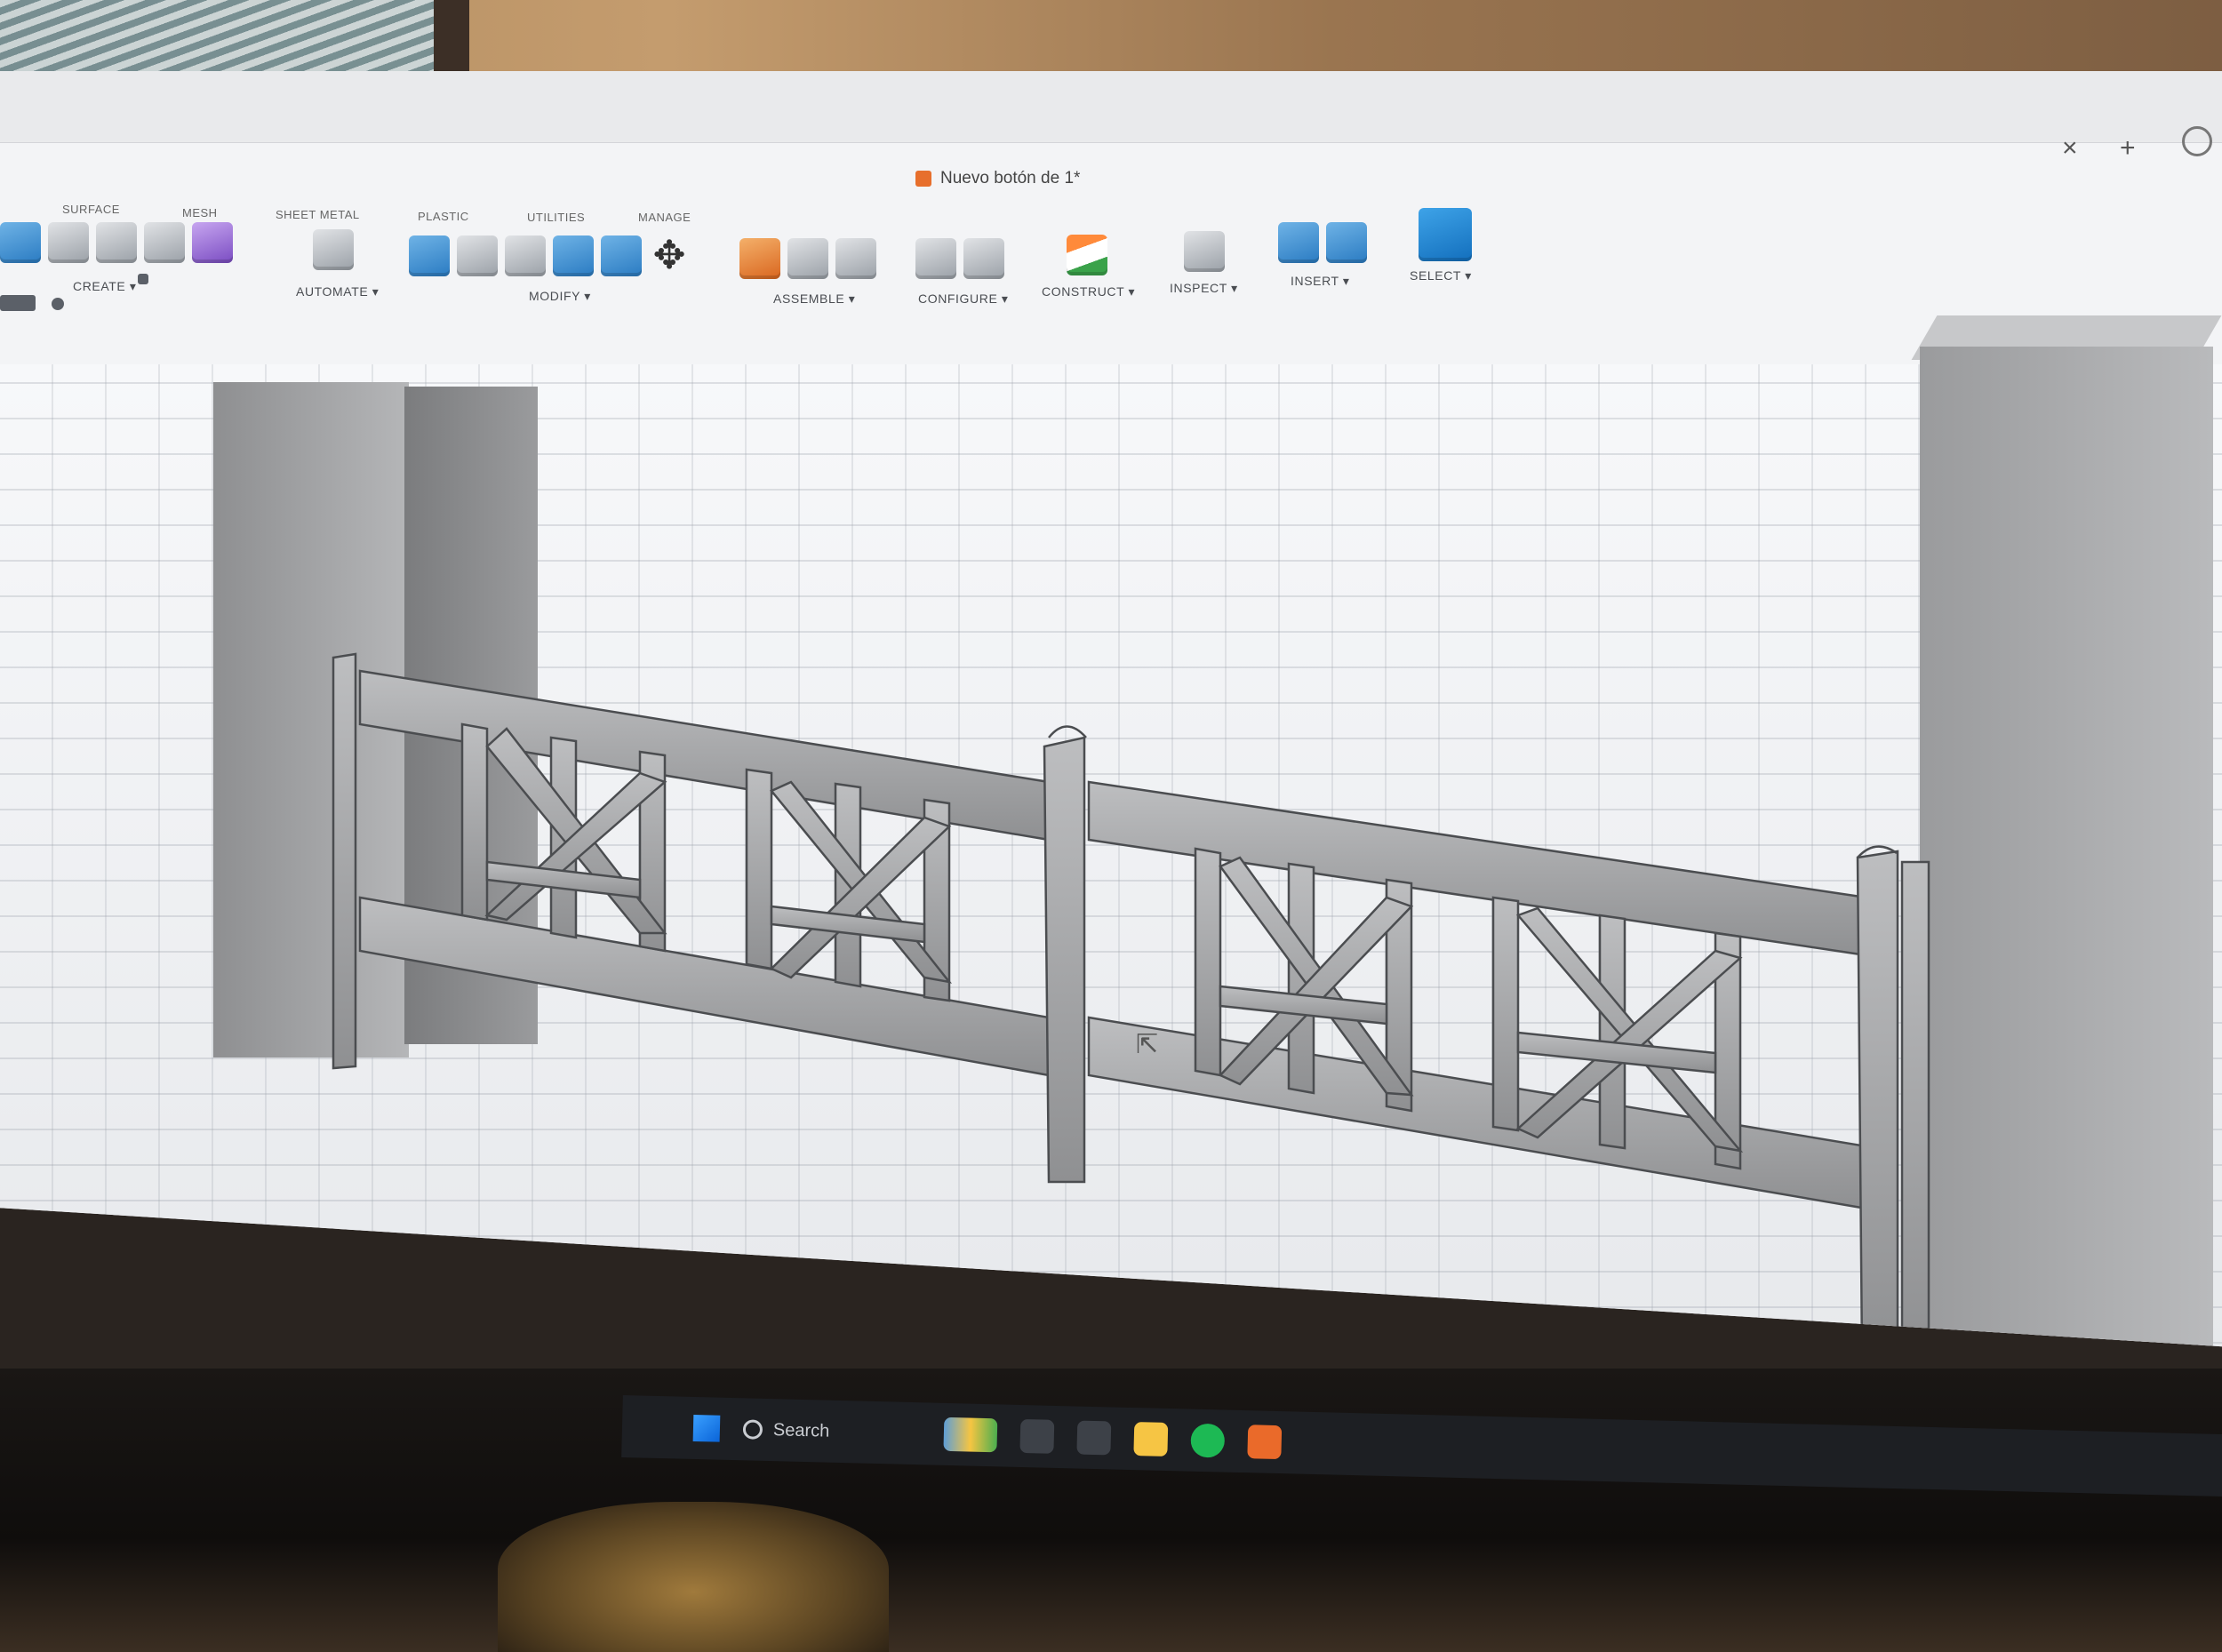 The height and width of the screenshot is (1652, 2222). Describe the element at coordinates (58, 304) in the screenshot. I see `browser-visibility-icon` at that location.